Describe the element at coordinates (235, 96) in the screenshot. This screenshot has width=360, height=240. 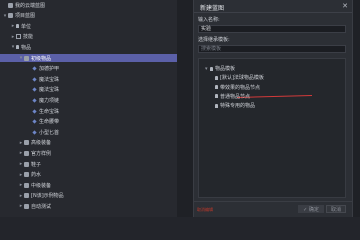
I see `template-item-label: 普通物品节点` at that location.